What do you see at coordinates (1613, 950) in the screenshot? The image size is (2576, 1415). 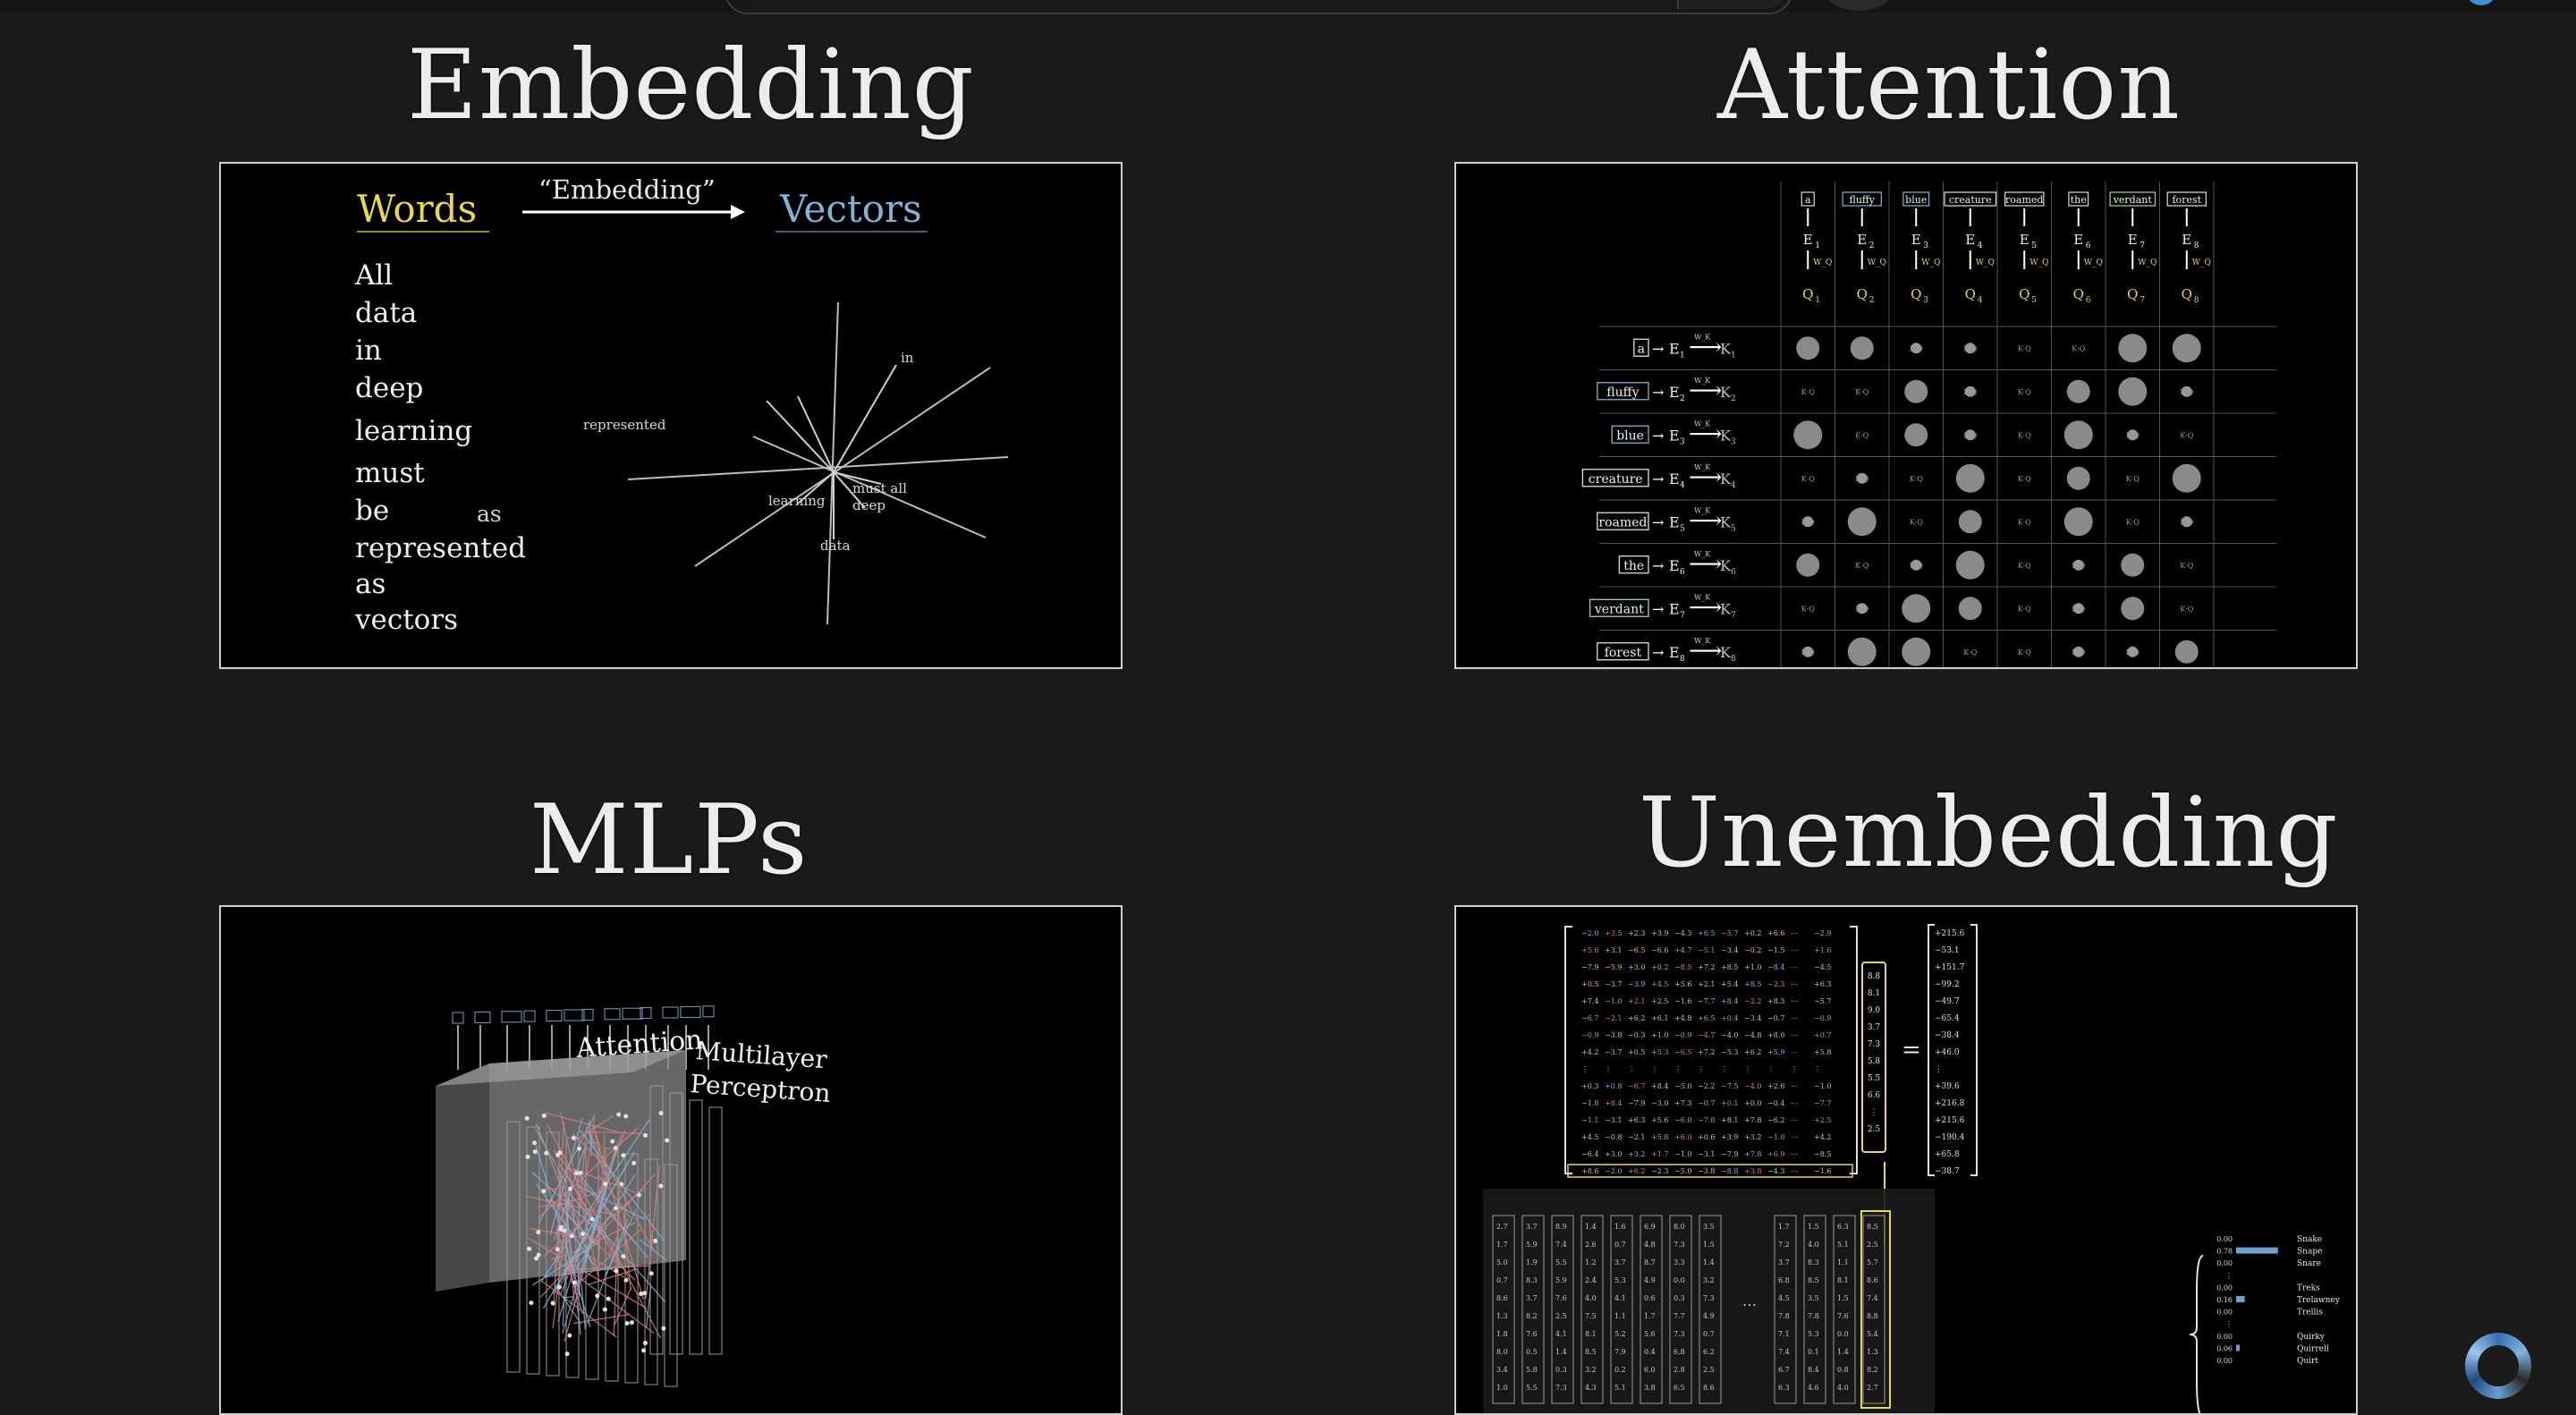 I see `matrix-cell: +3.1` at bounding box center [1613, 950].